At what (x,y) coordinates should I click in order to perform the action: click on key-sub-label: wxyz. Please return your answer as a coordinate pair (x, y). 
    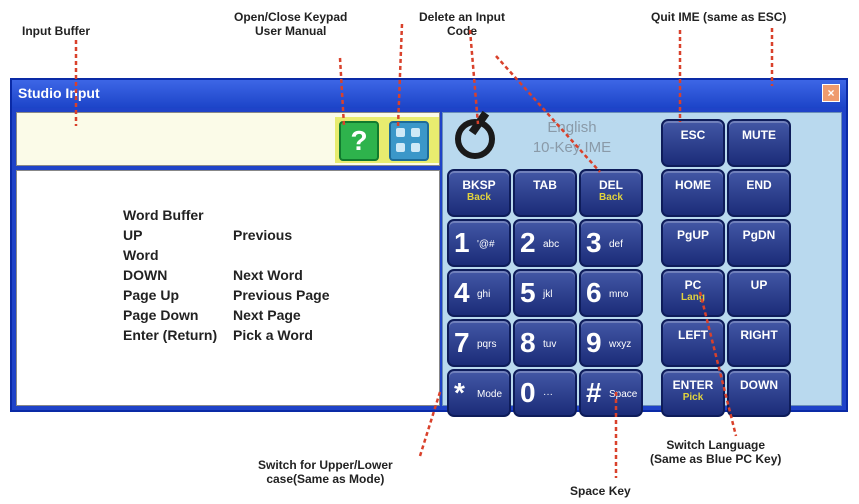
    Looking at the image, I should click on (620, 344).